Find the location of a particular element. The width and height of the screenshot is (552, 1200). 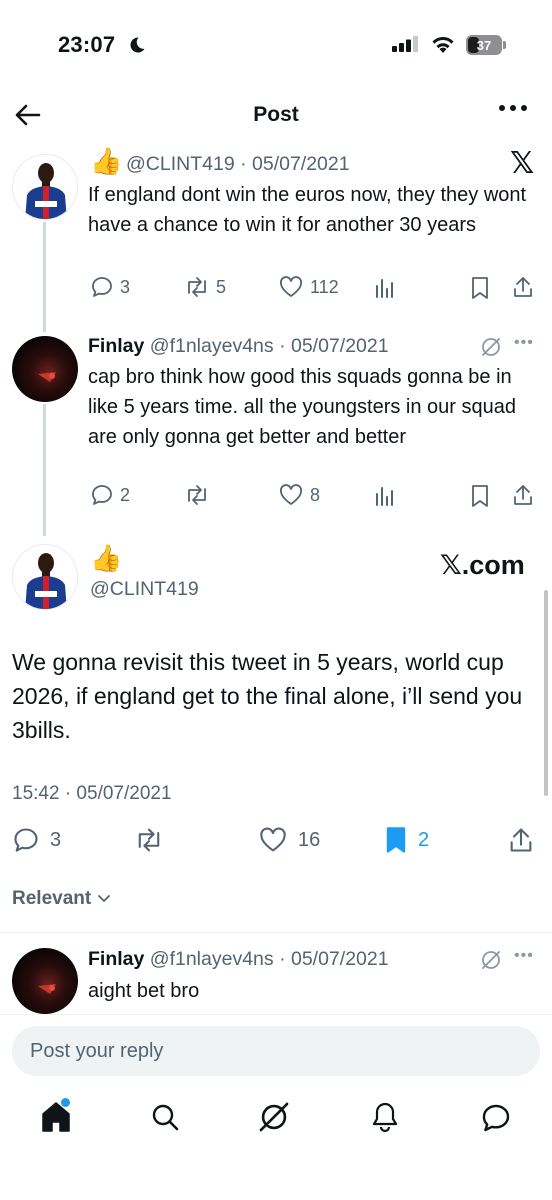

sort-dropdown: Relevant is located at coordinates (61, 899).